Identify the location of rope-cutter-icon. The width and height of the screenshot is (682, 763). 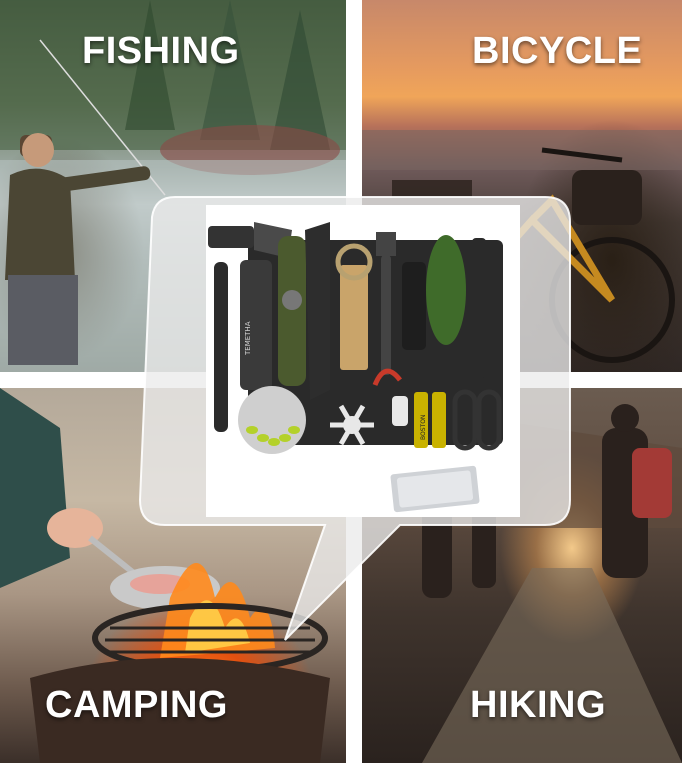
(387, 377).